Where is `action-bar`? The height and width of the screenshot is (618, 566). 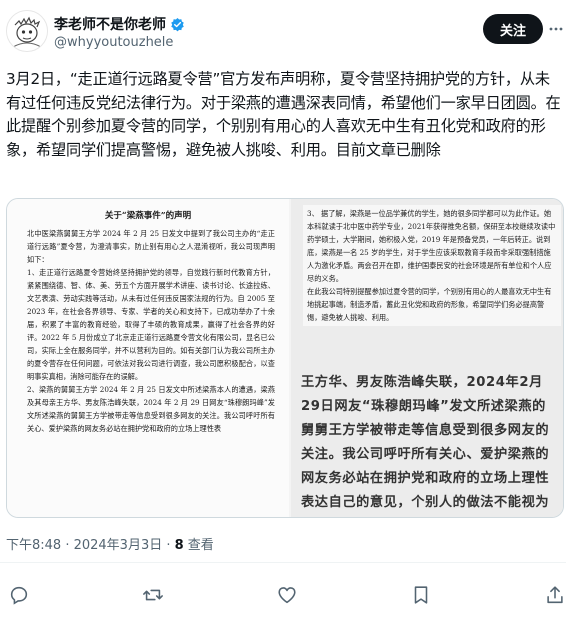
action-bar is located at coordinates (283, 595).